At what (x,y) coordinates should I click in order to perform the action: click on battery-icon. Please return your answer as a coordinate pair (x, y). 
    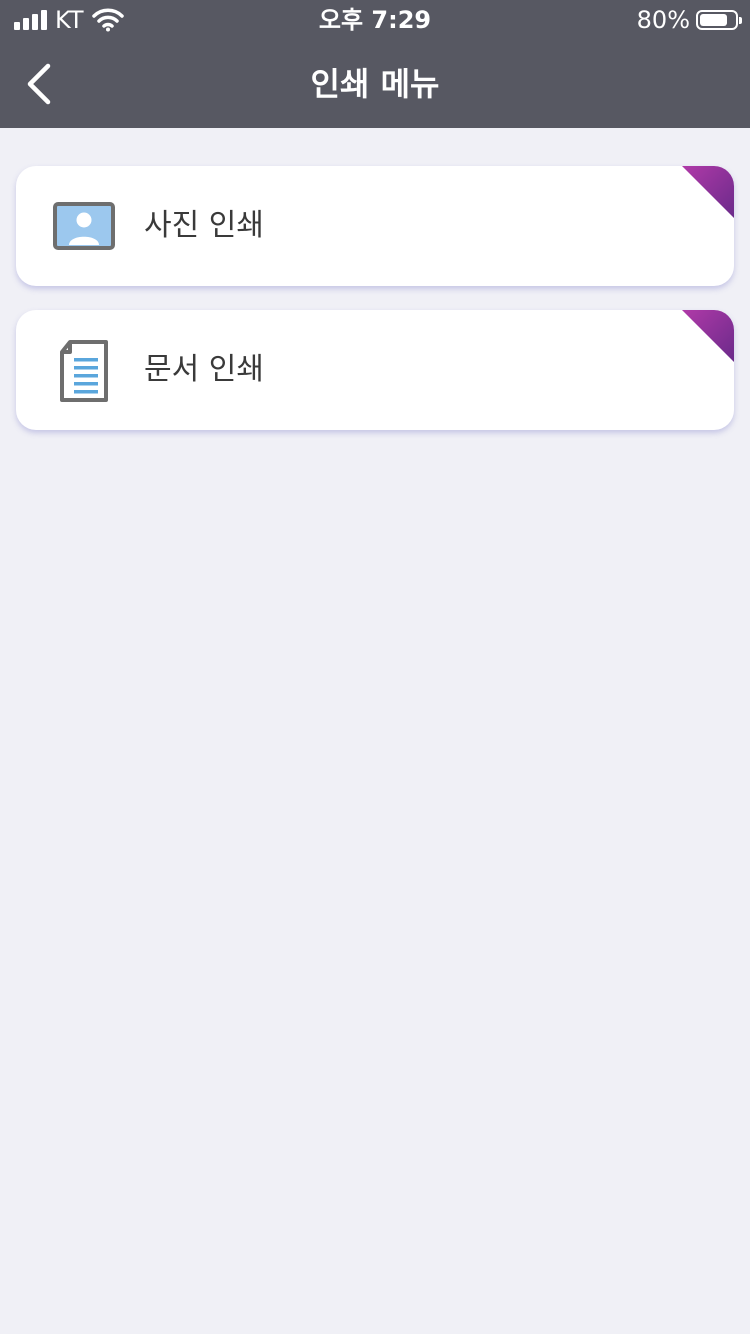
    Looking at the image, I should click on (719, 20).